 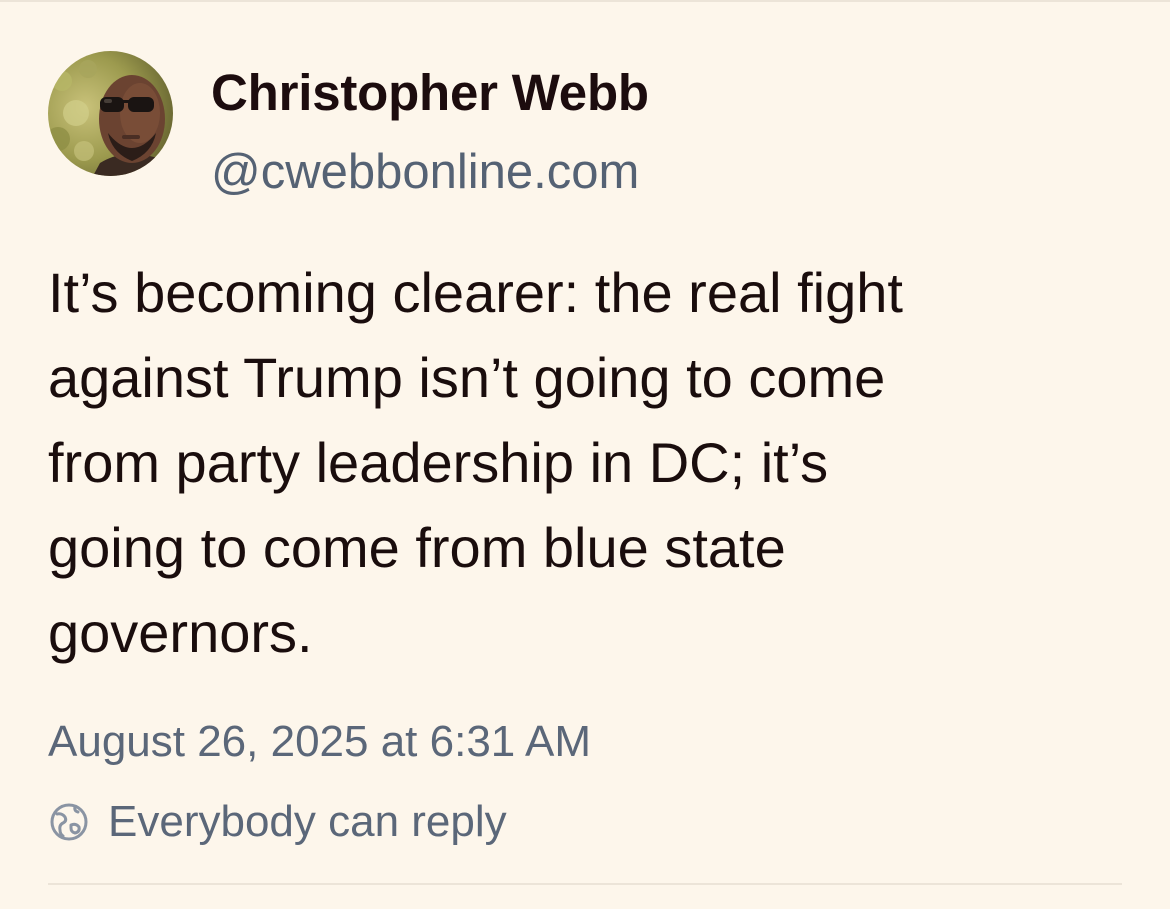 I want to click on avatar, so click(x=110, y=113).